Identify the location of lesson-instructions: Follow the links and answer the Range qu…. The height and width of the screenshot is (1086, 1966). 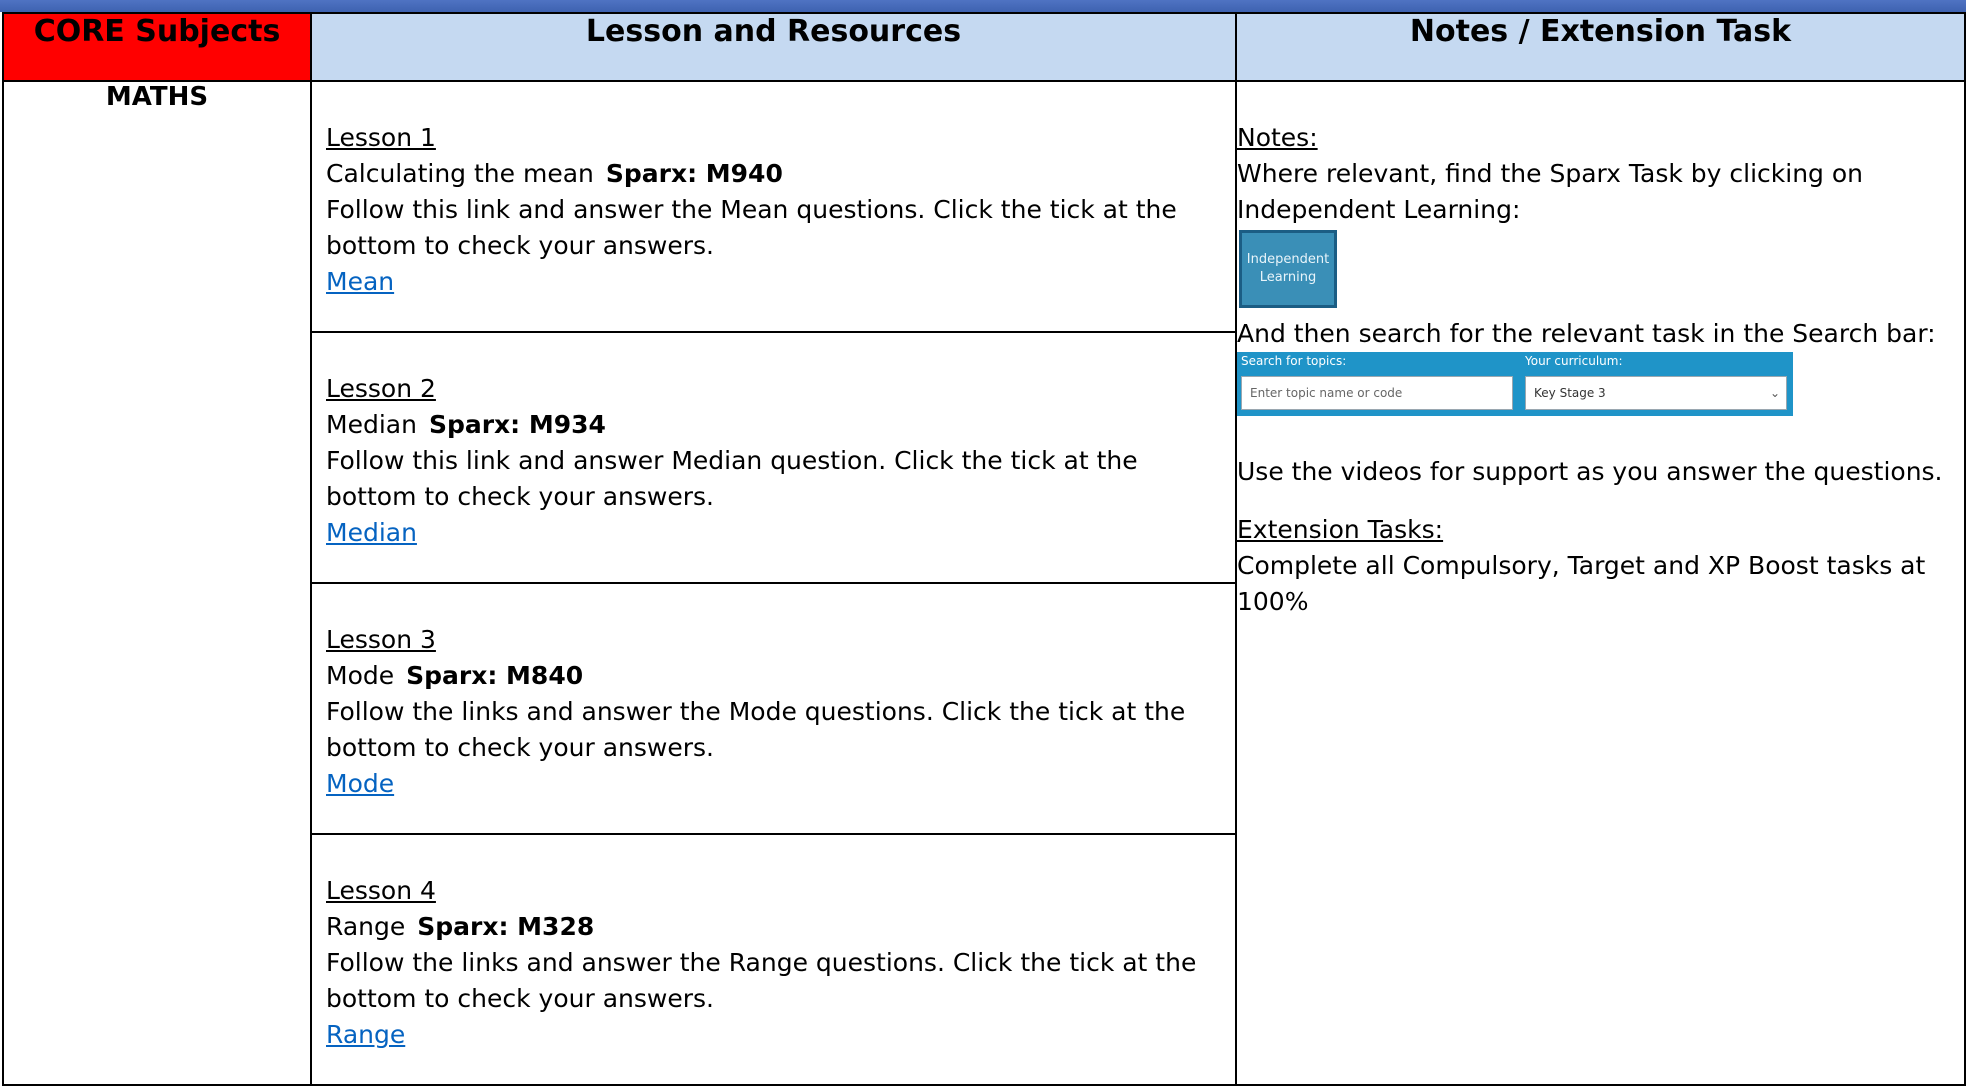
(761, 980).